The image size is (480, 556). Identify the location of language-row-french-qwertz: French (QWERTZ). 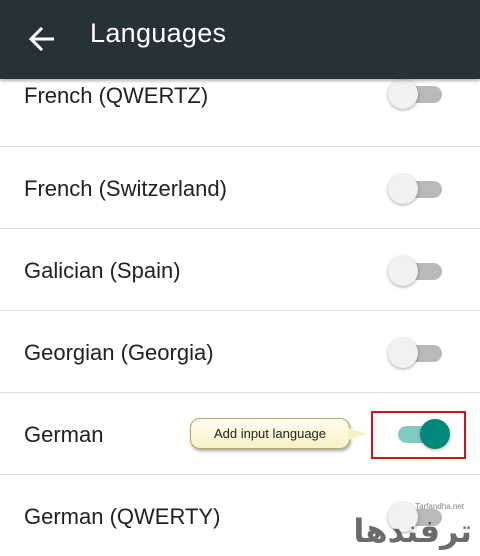
(240, 113).